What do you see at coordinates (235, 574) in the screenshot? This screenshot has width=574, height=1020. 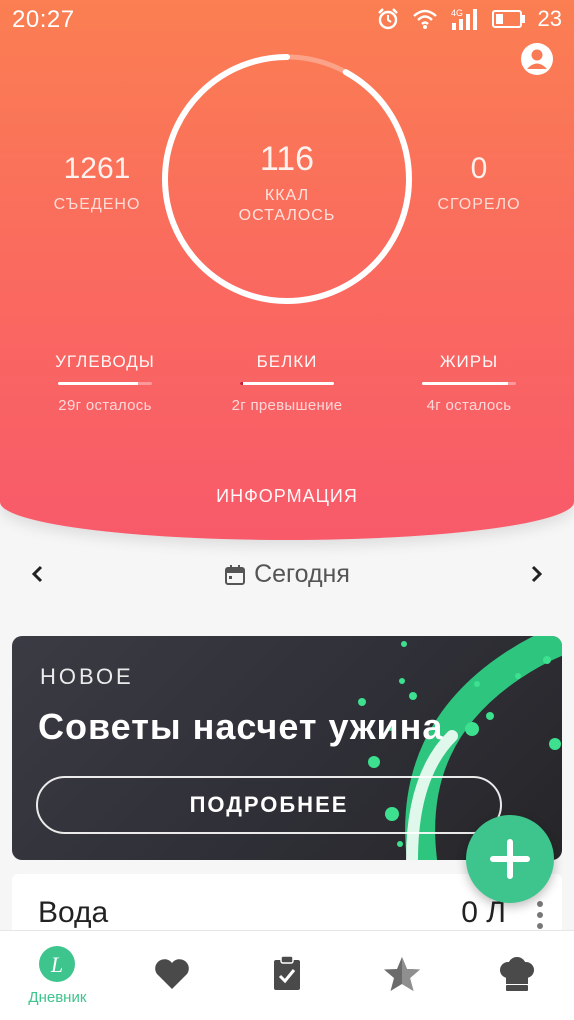 I see `calendar-icon` at bounding box center [235, 574].